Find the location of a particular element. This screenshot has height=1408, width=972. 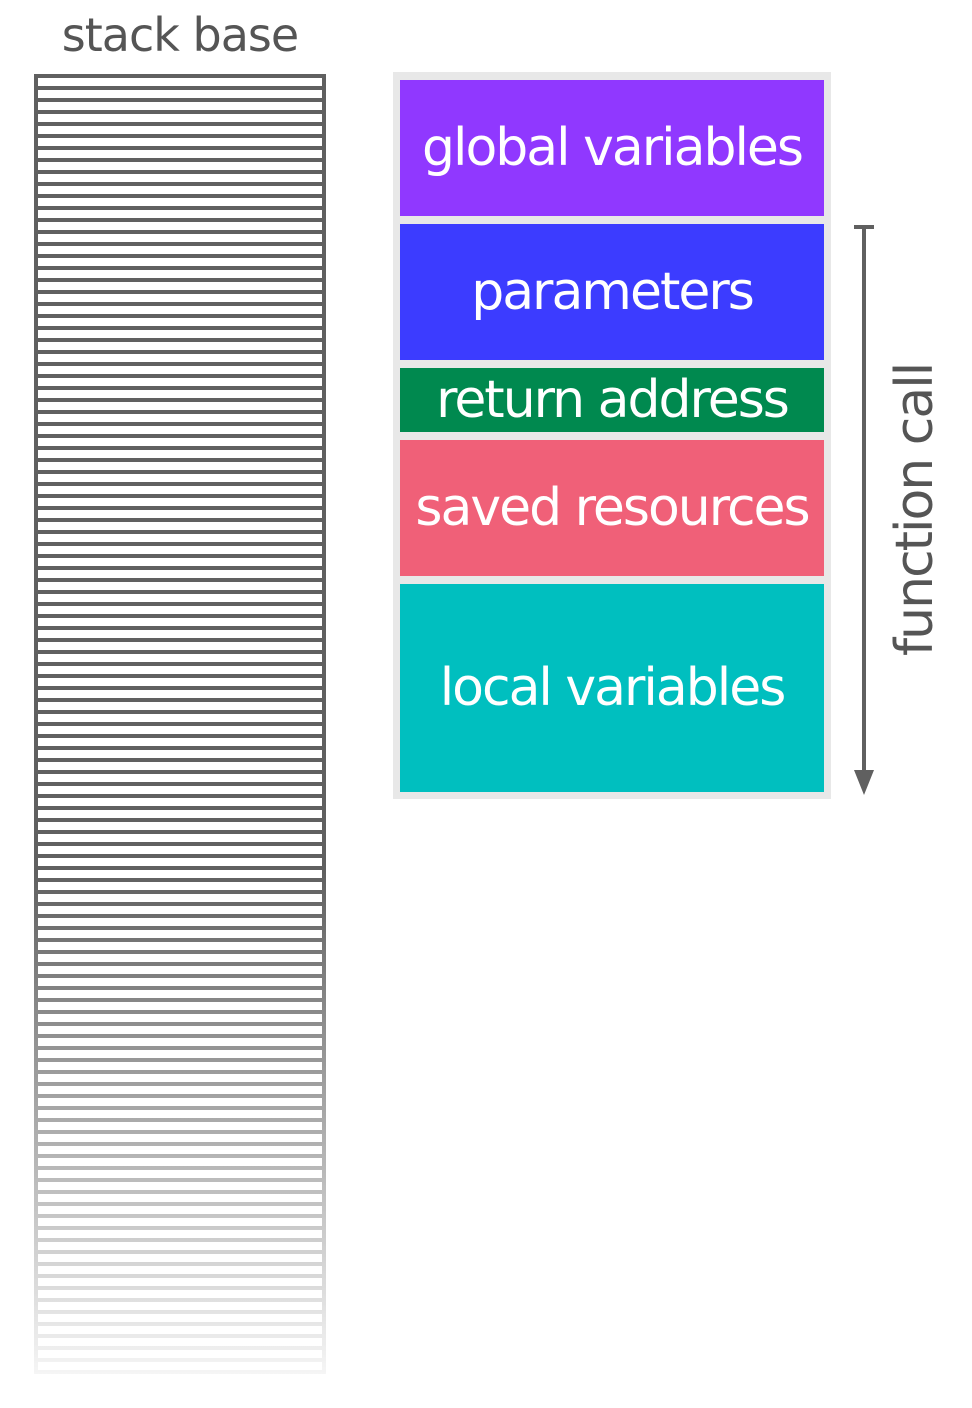

function-call-arrow is located at coordinates (864, 510).